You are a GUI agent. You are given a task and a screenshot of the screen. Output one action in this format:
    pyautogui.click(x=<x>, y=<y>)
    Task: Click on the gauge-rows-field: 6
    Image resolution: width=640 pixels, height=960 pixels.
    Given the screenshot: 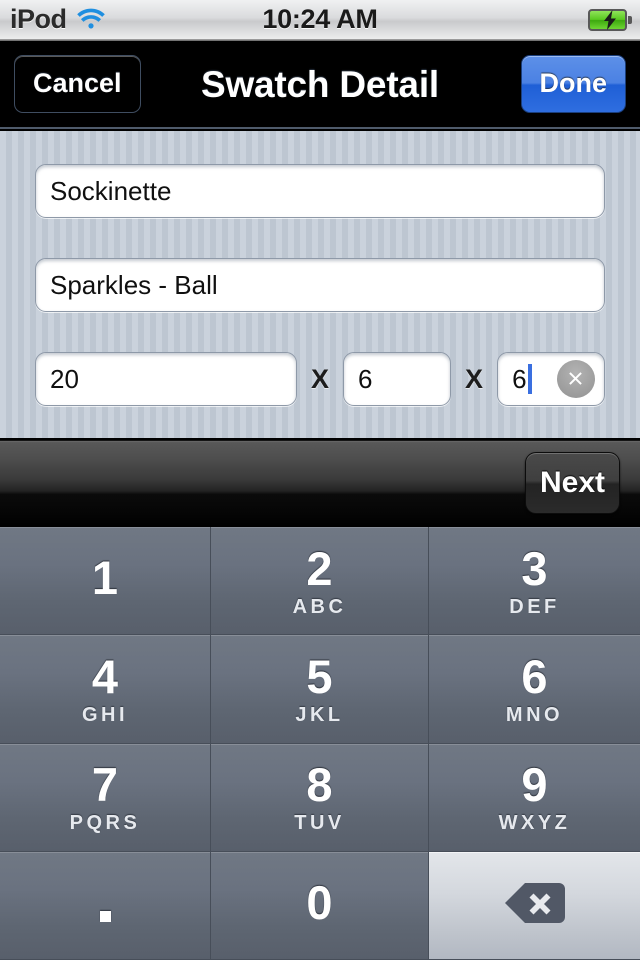 What is the action you would take?
    pyautogui.click(x=551, y=379)
    